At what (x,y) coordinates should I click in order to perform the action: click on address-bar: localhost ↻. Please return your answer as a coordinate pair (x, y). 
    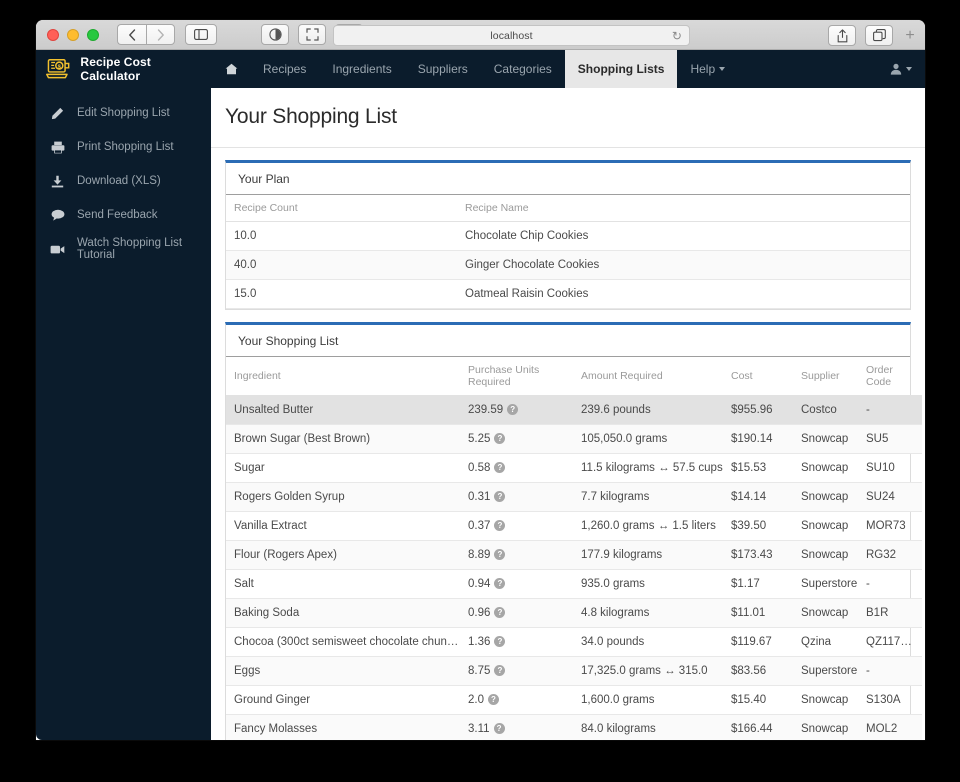
    Looking at the image, I should click on (511, 35).